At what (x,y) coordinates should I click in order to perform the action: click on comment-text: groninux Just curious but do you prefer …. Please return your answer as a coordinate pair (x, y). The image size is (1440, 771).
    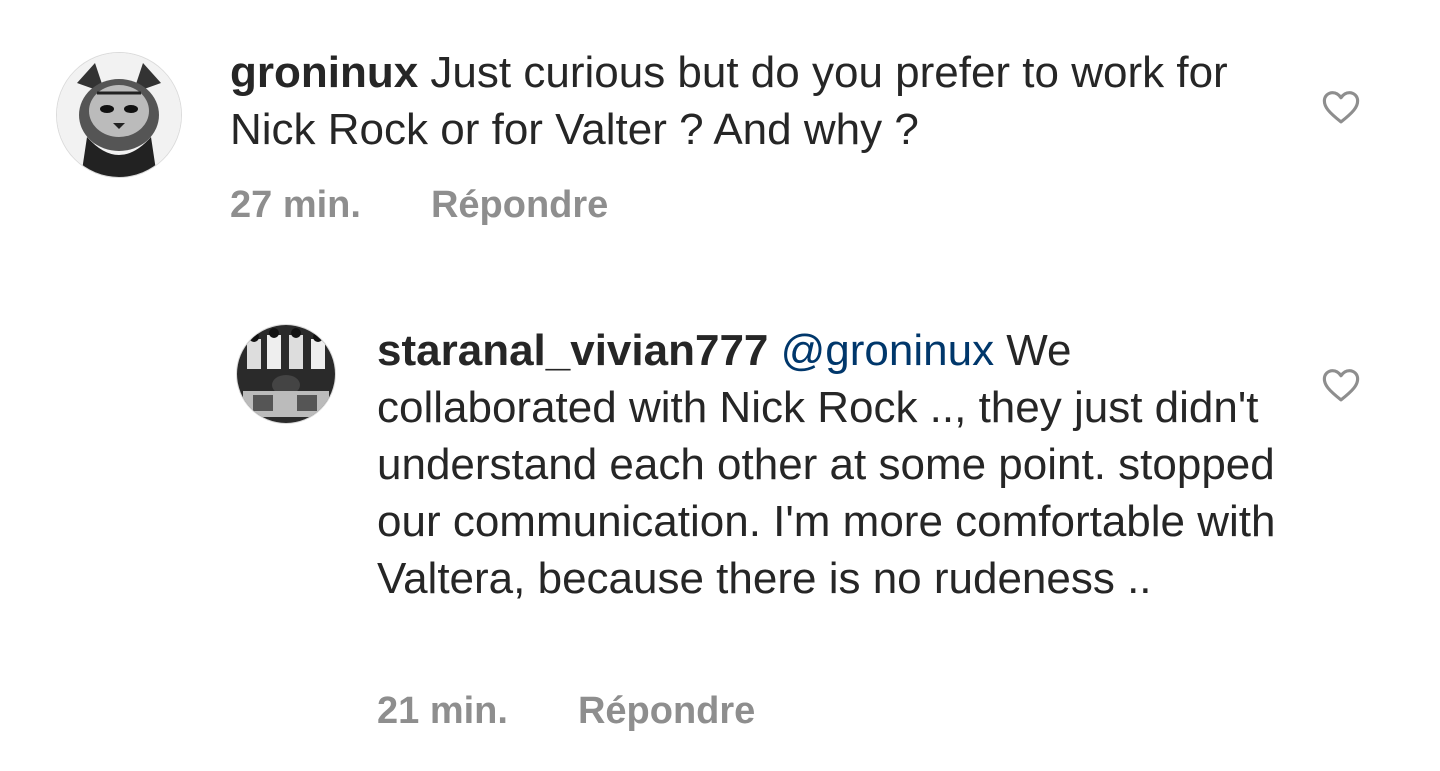
    Looking at the image, I should click on (760, 101).